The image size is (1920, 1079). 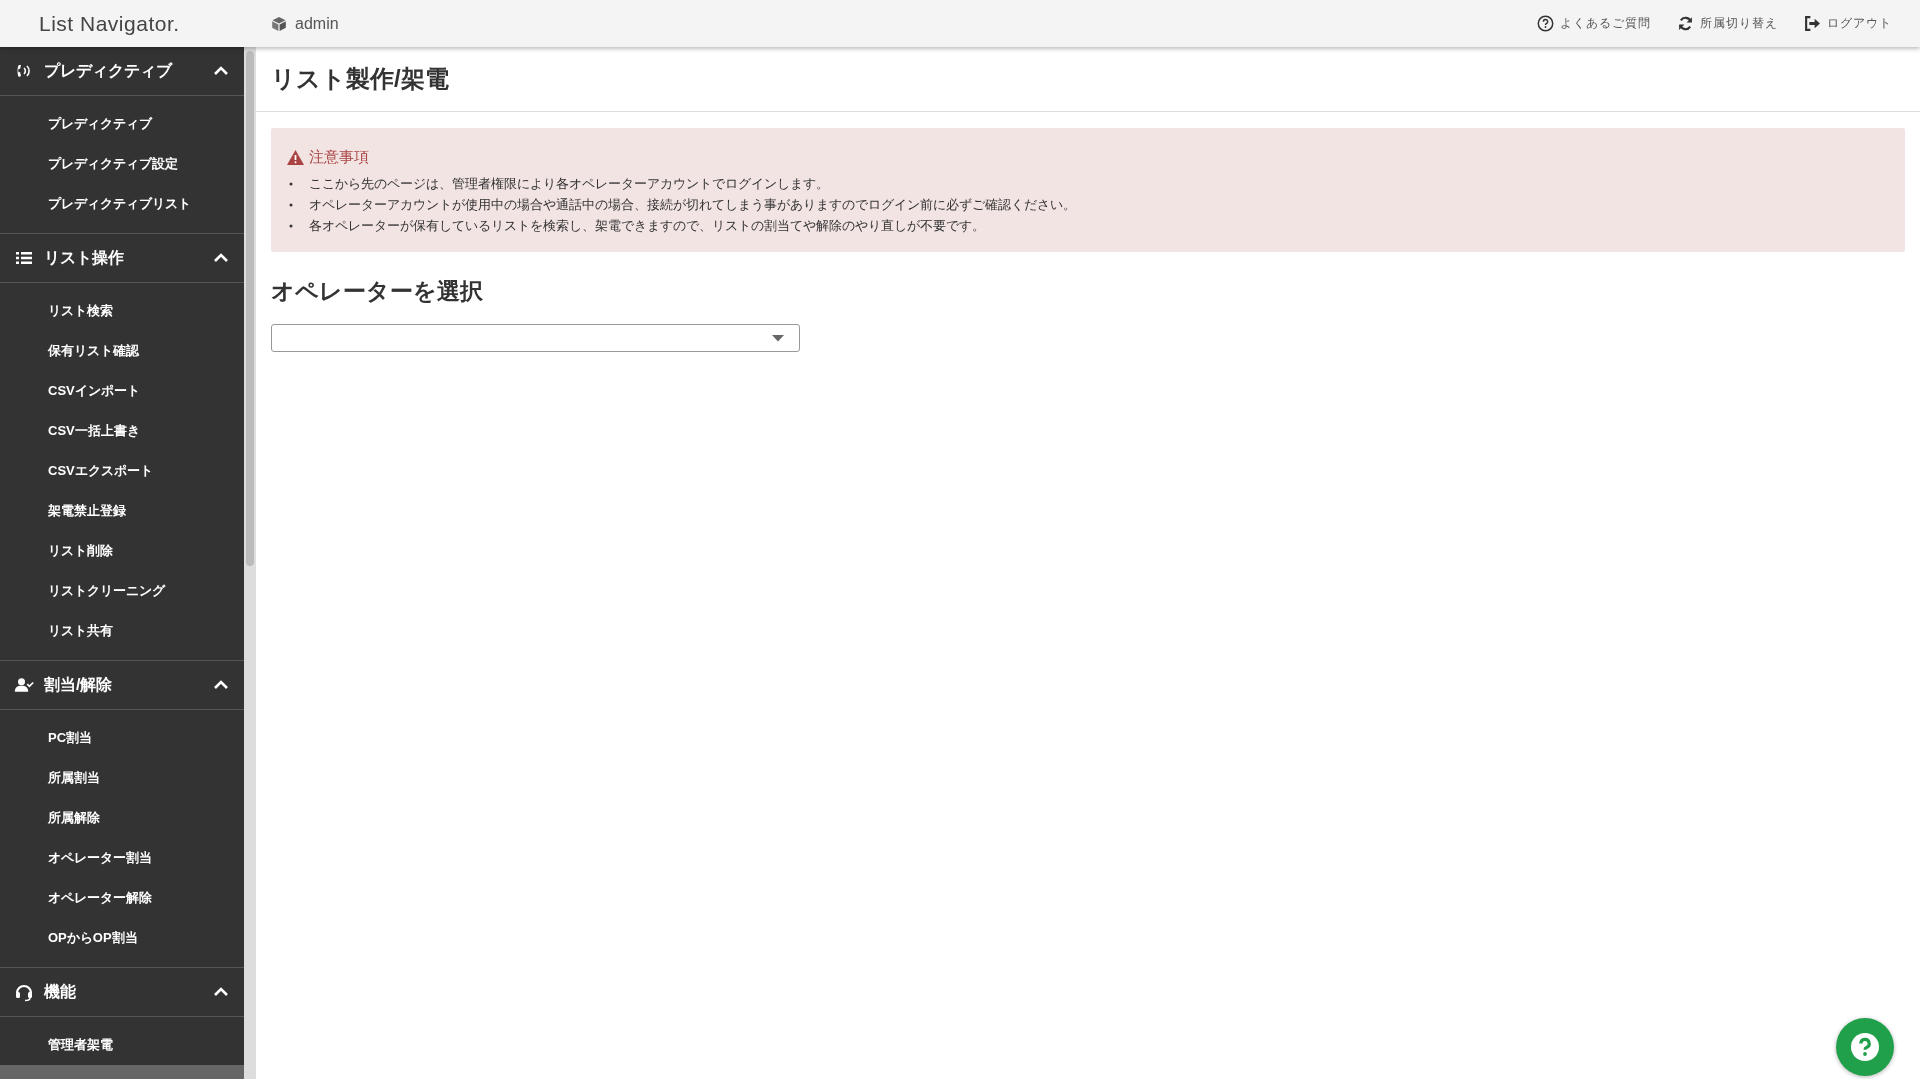 I want to click on sidebar-item: プレディクティブ設定, so click(x=122, y=164).